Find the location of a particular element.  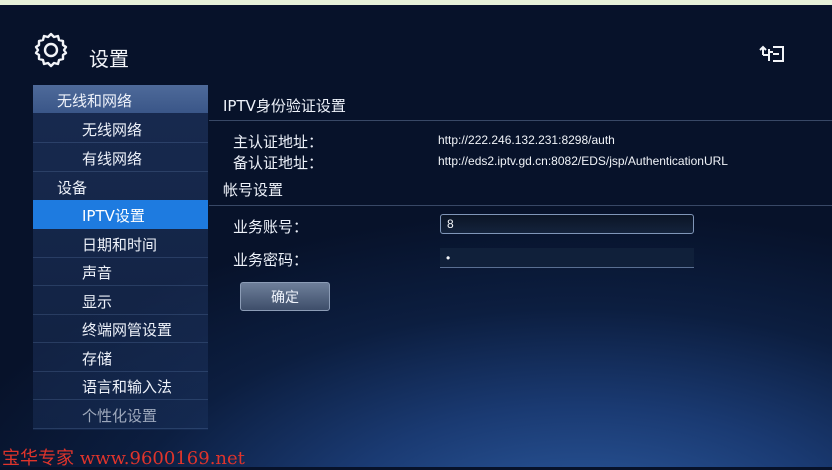

sidebar-item-wired: 有线网络 is located at coordinates (120, 157).